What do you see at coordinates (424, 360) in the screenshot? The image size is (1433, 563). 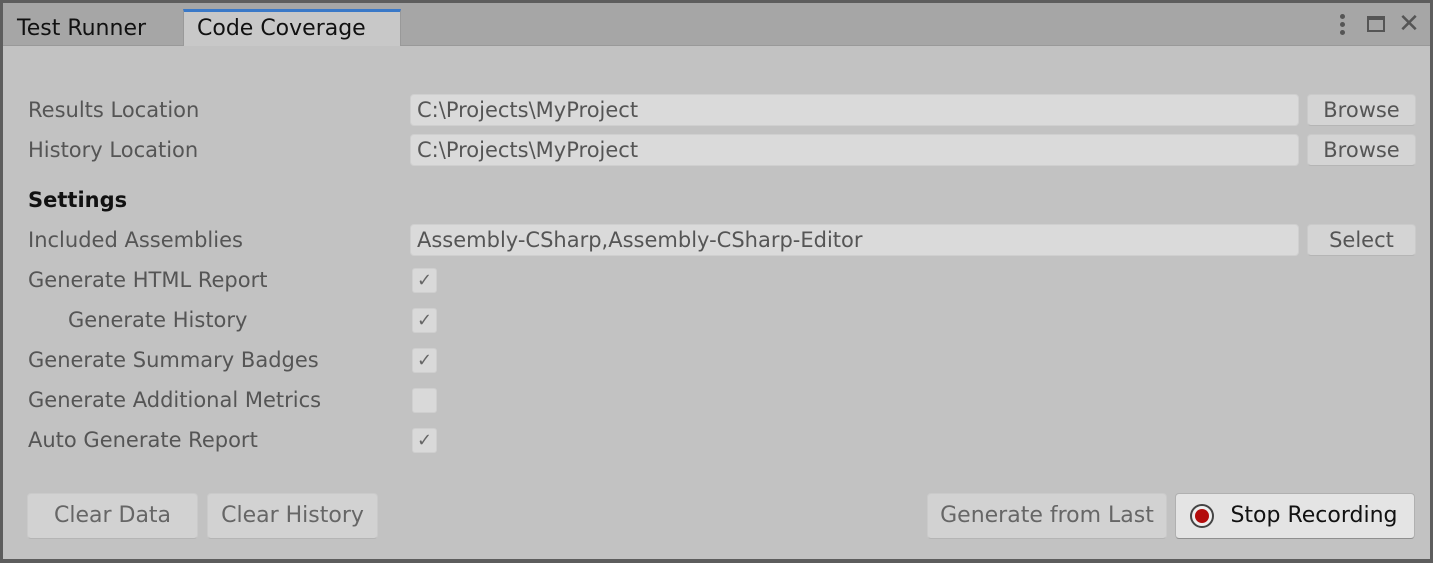 I see `generate-summary-badges-checkbox: ✓` at bounding box center [424, 360].